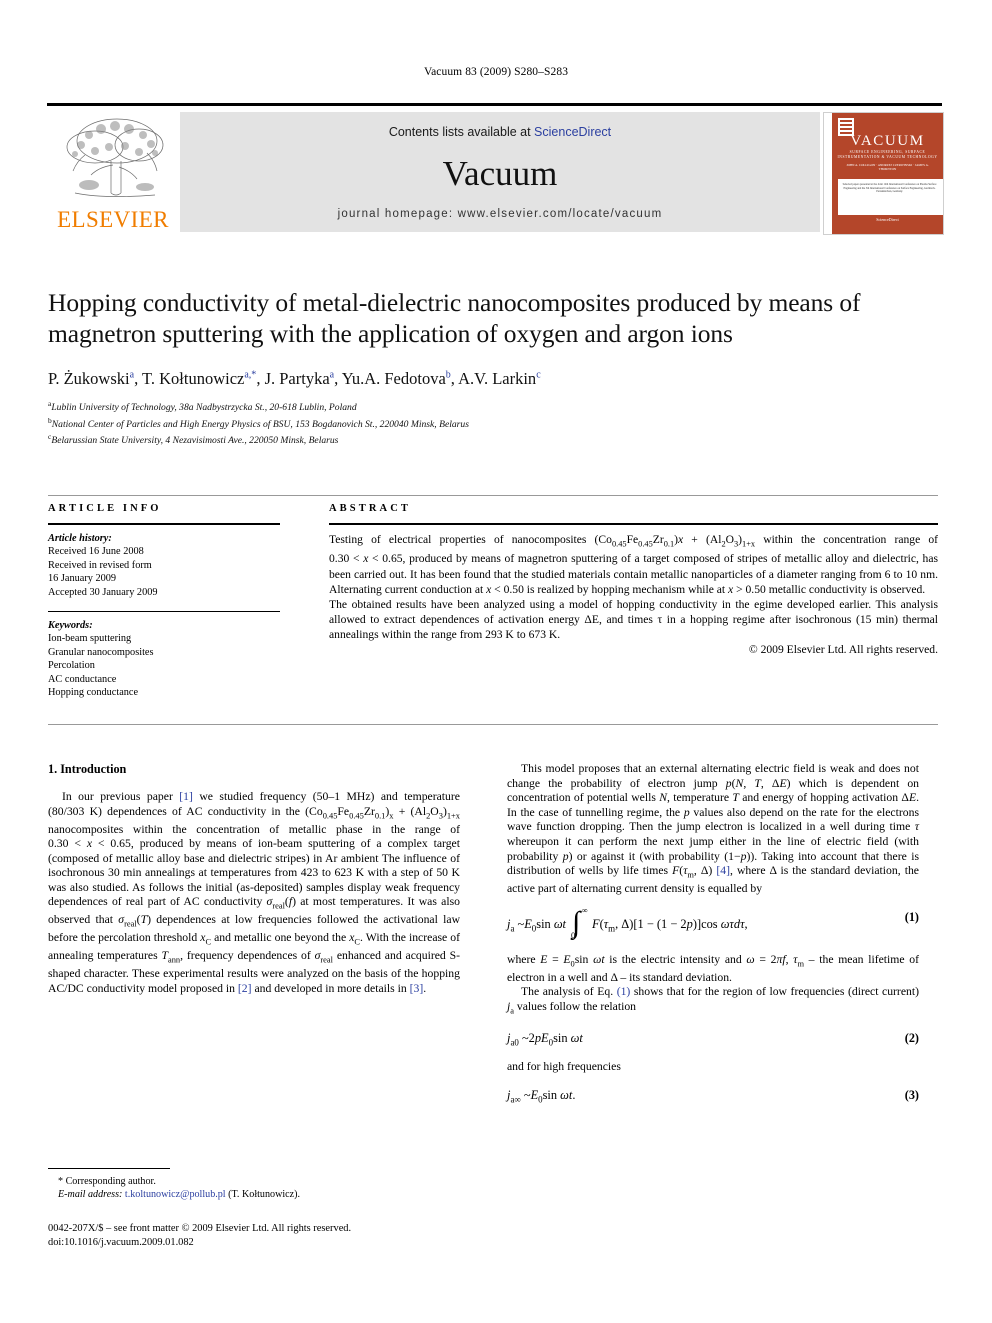  I want to click on email-label: E-mail address:, so click(90, 1194).